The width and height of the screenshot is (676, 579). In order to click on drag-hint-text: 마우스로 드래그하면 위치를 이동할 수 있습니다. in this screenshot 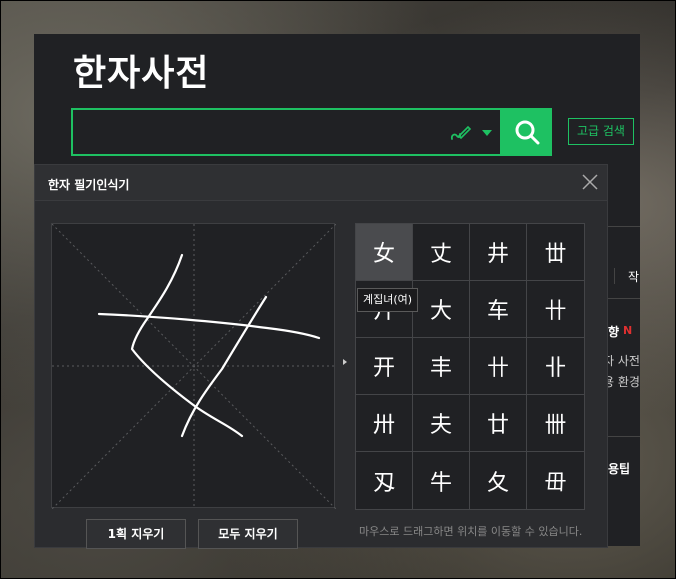, I will do `click(471, 531)`.